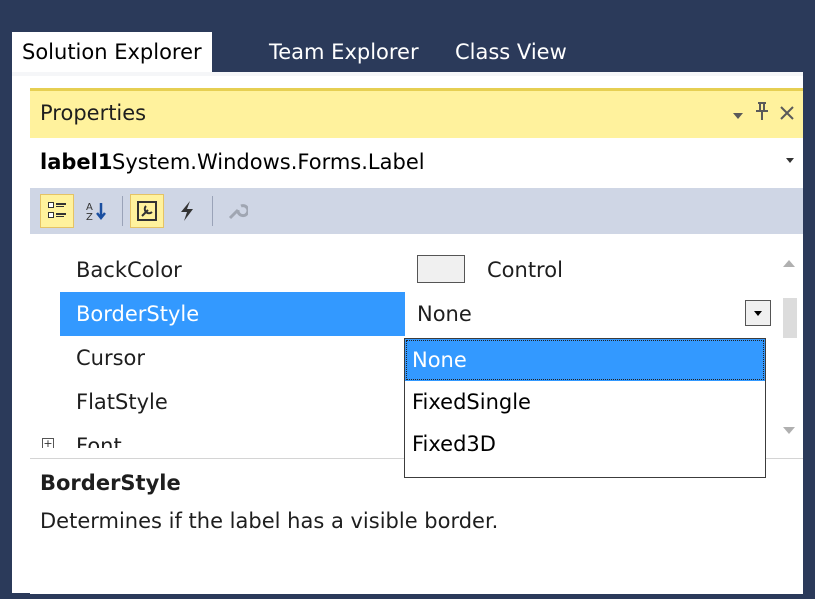 The height and width of the screenshot is (599, 815). Describe the element at coordinates (416, 211) in the screenshot. I see `properties-toolbar: A Z` at that location.